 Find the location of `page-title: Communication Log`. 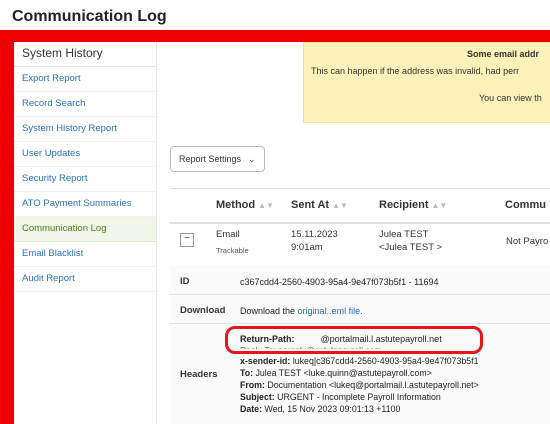

page-title: Communication Log is located at coordinates (89, 16).